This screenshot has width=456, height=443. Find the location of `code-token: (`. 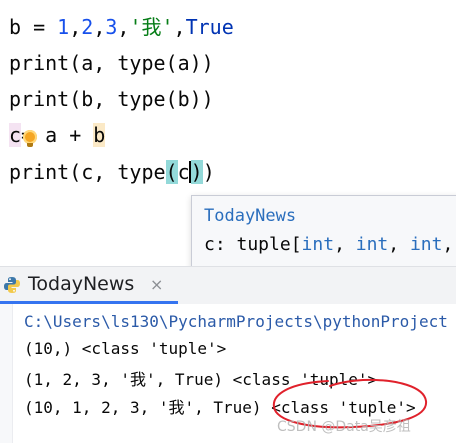

code-token: ( is located at coordinates (171, 172).